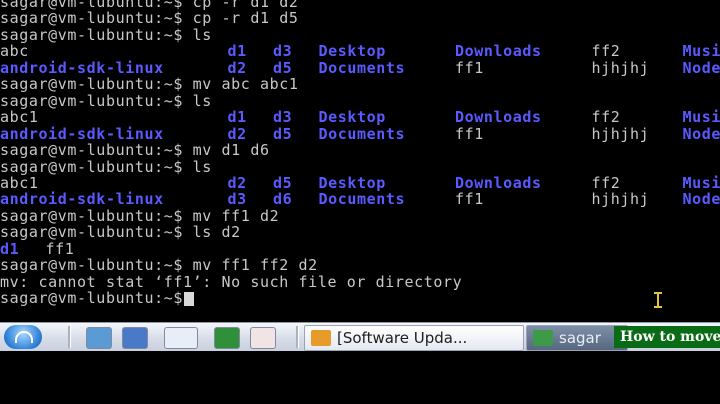 This screenshot has width=720, height=404. I want to click on terminal-line: sagar@vm-lubuntu:~$, so click(360, 298).